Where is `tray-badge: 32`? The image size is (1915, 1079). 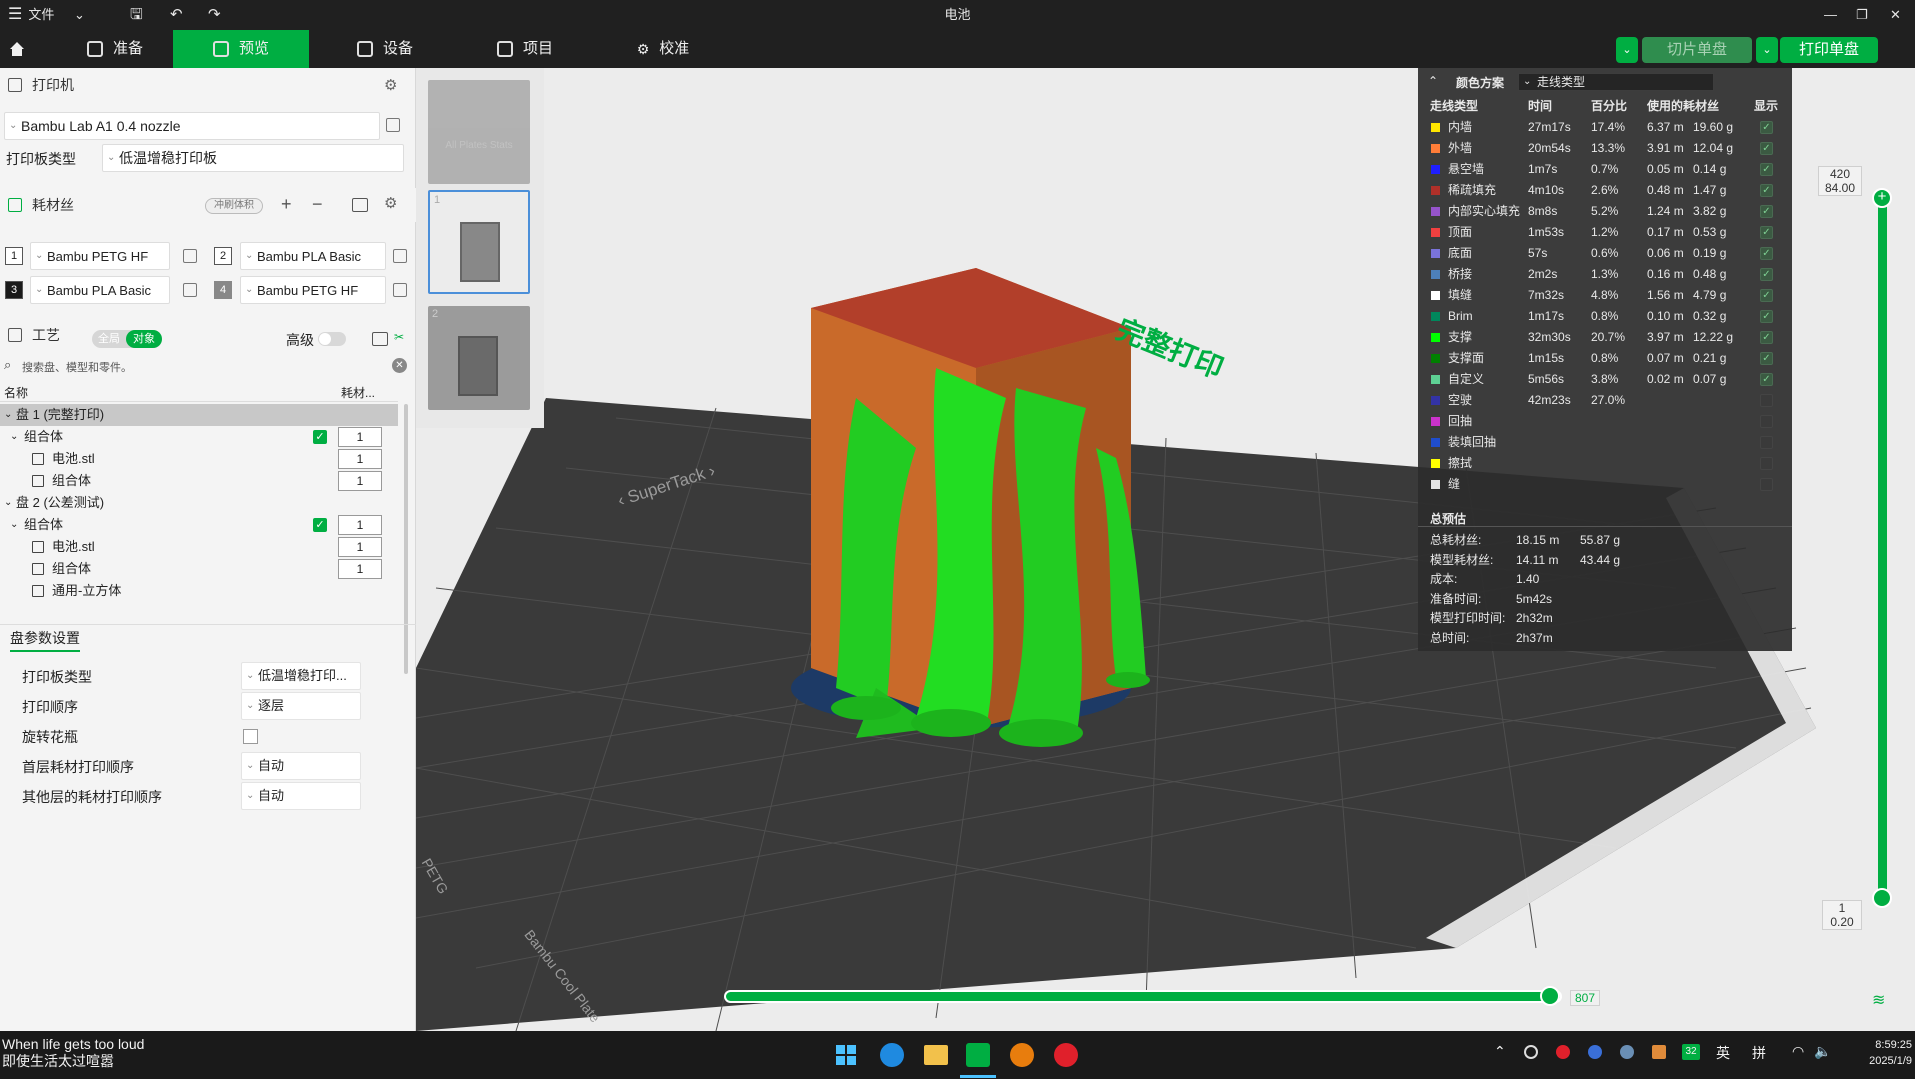 tray-badge: 32 is located at coordinates (1691, 1052).